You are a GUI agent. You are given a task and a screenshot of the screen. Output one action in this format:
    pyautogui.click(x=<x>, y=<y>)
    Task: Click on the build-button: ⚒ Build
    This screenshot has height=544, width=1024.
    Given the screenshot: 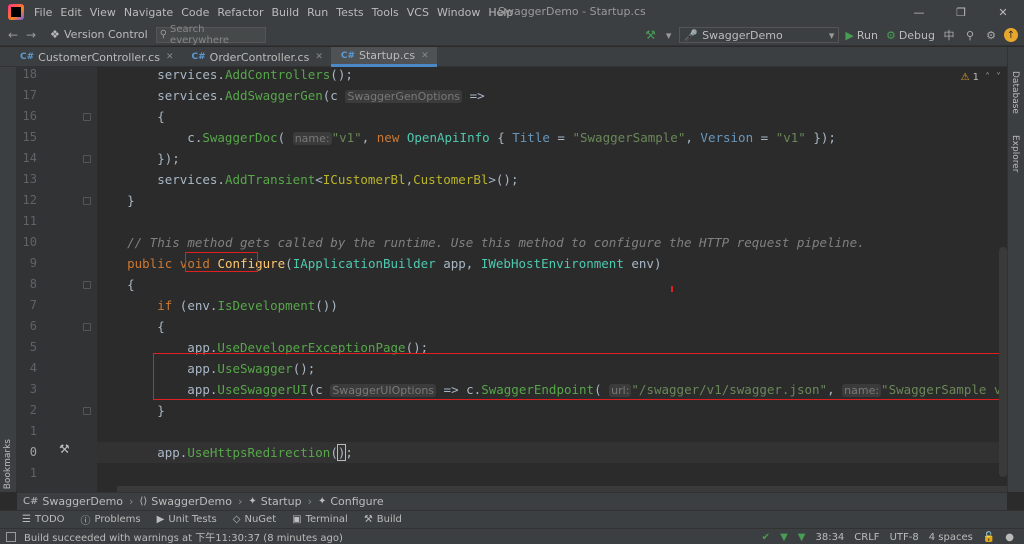 What is the action you would take?
    pyautogui.click(x=383, y=519)
    